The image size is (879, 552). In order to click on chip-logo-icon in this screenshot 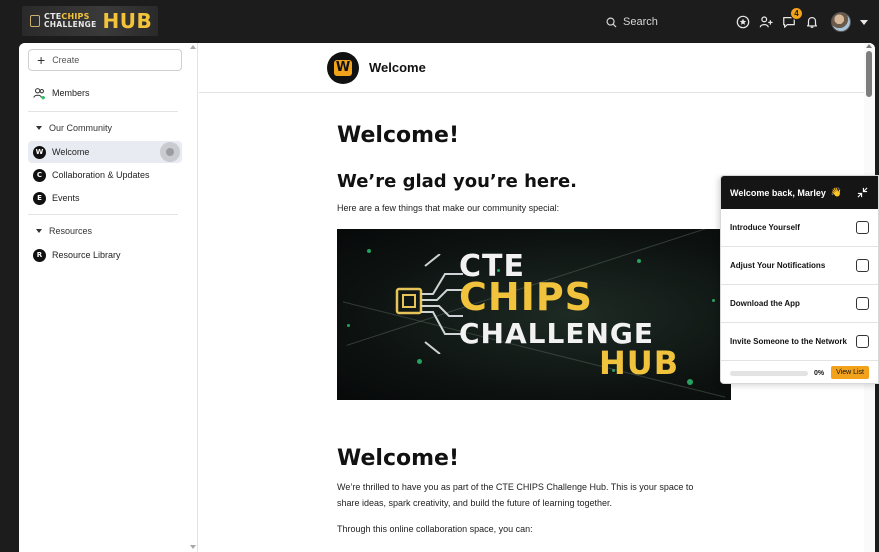, I will do `click(35, 21)`.